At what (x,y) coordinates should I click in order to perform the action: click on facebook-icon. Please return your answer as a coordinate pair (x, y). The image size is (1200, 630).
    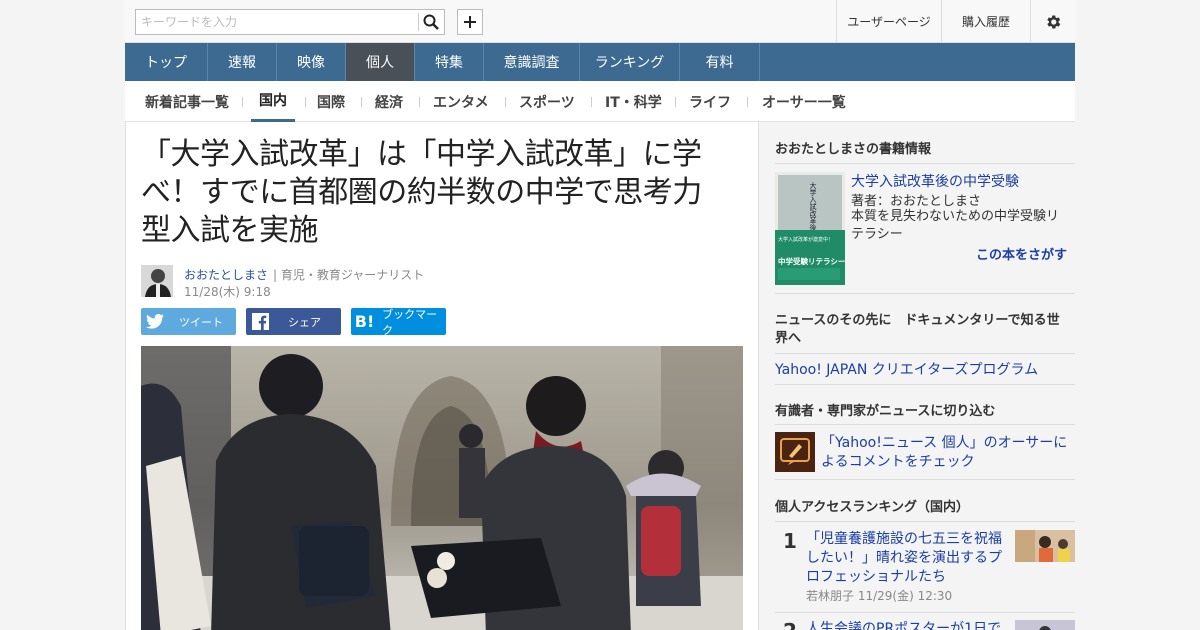
    Looking at the image, I should click on (260, 321).